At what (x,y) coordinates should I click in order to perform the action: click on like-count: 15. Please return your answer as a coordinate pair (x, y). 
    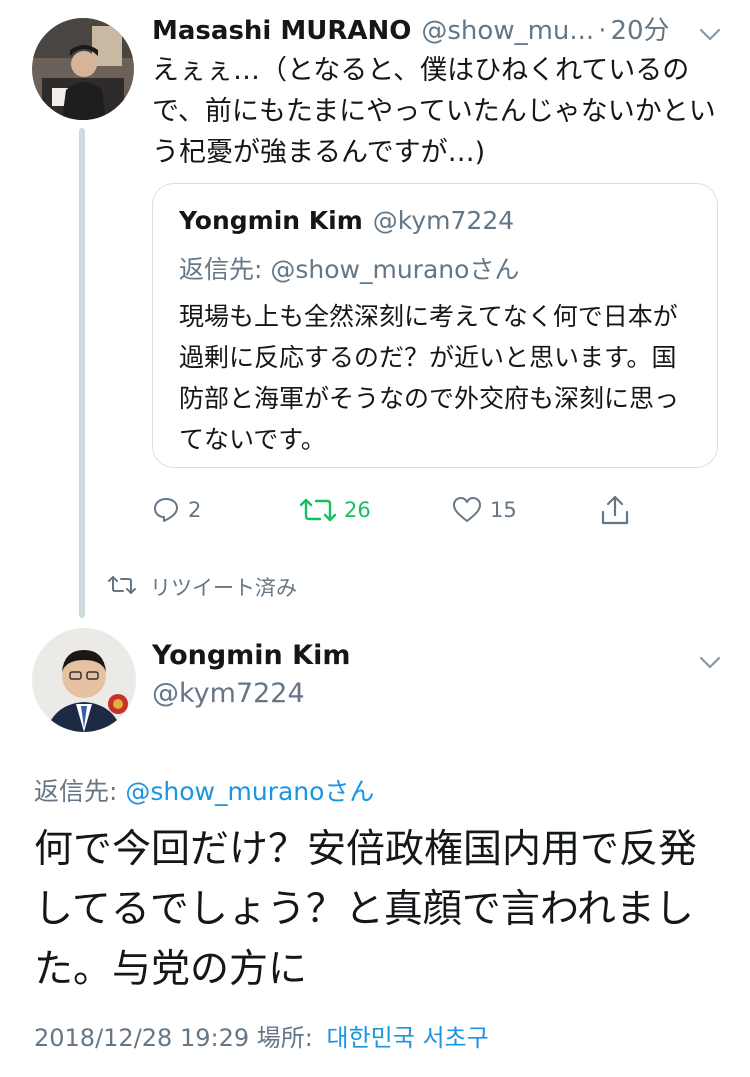
    Looking at the image, I should click on (503, 510).